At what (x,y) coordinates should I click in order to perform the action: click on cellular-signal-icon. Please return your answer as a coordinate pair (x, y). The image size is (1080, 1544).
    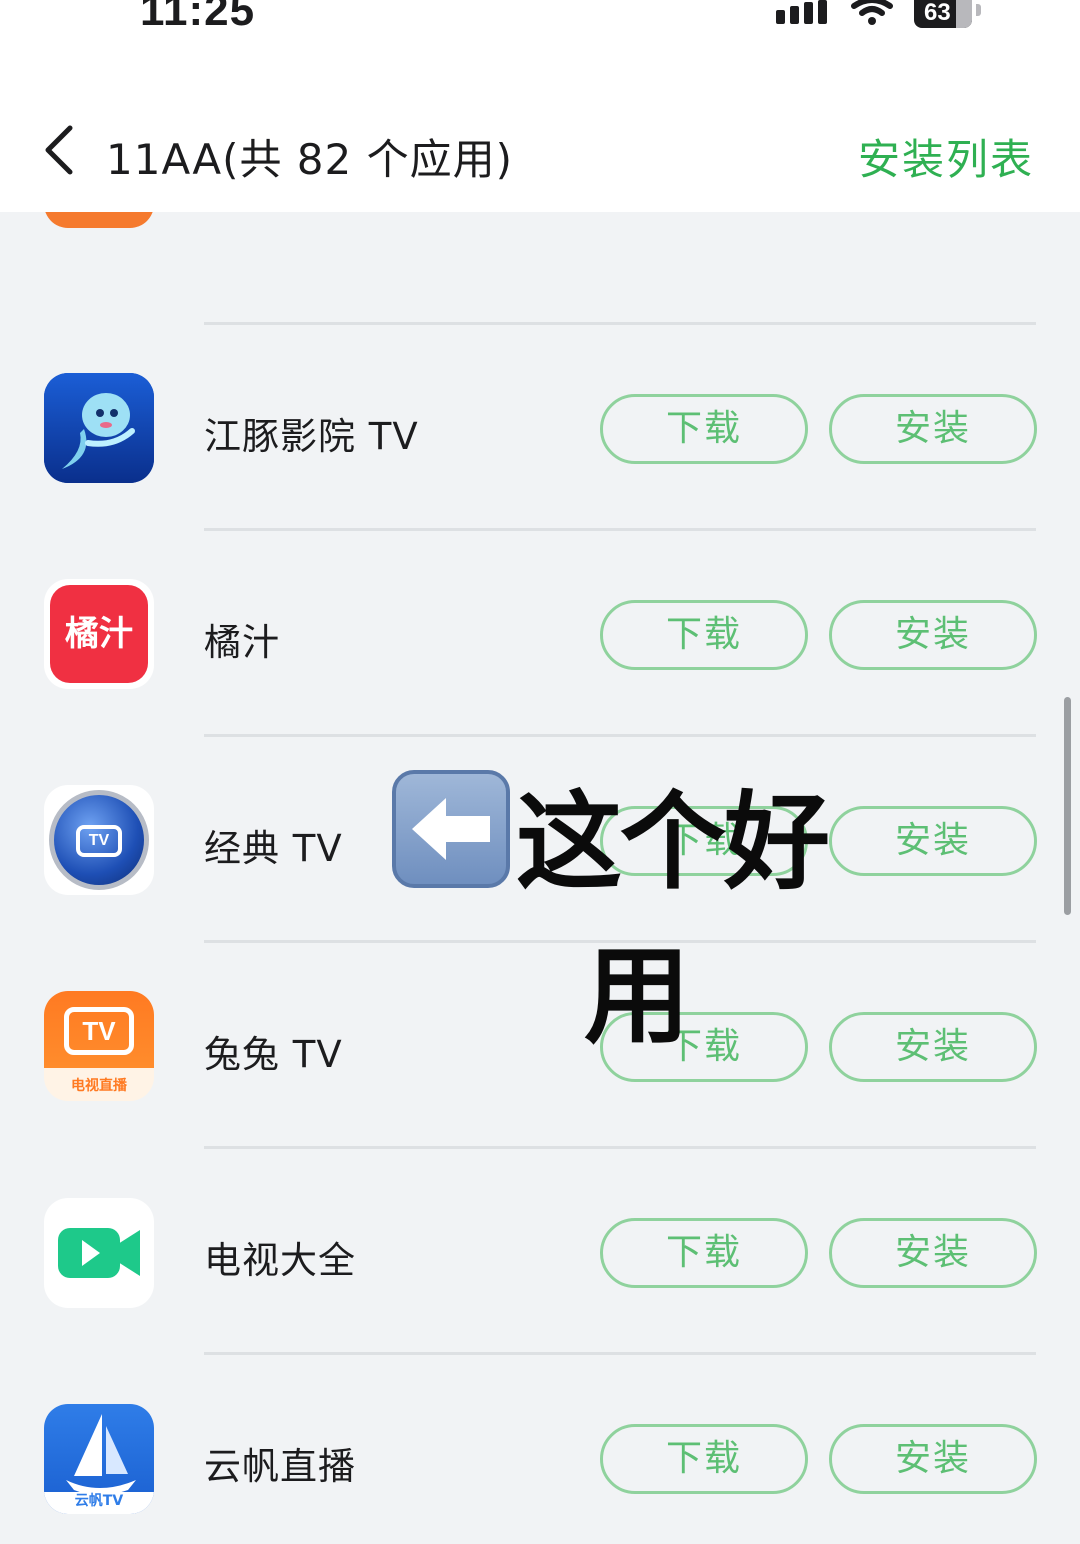
    Looking at the image, I should click on (801, 12).